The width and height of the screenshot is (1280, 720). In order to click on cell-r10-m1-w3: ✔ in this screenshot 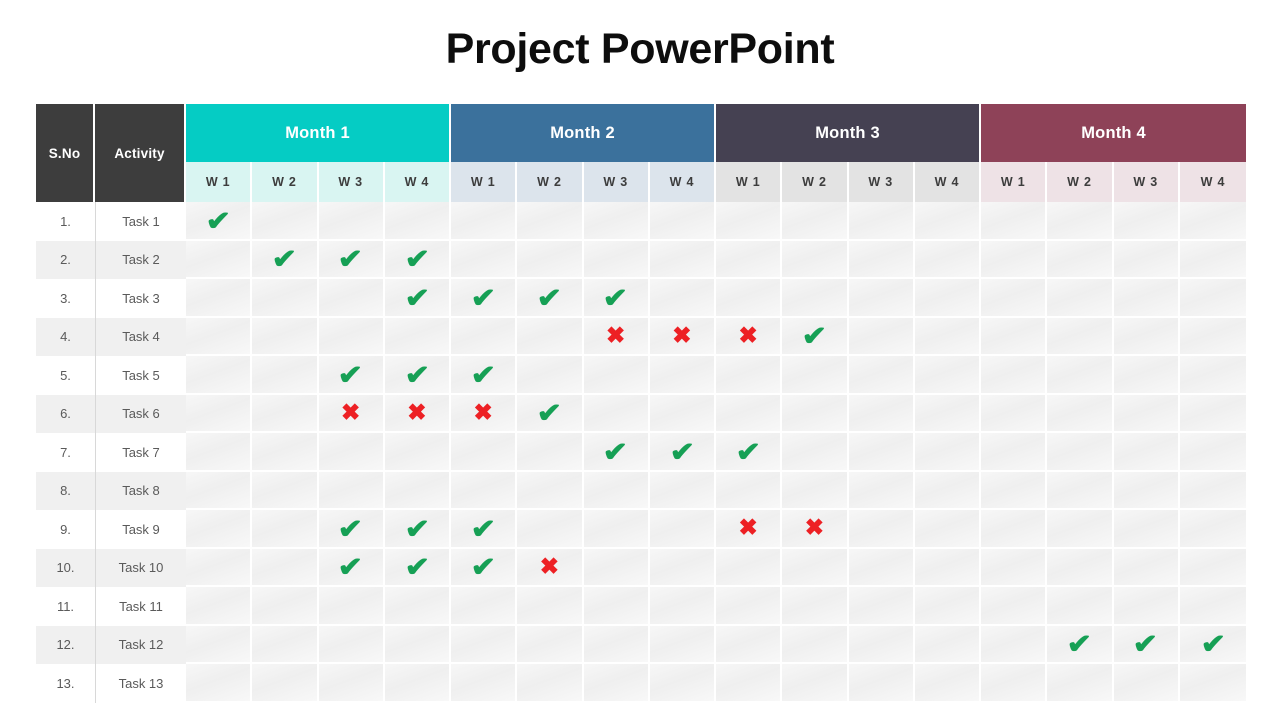, I will do `click(351, 567)`.